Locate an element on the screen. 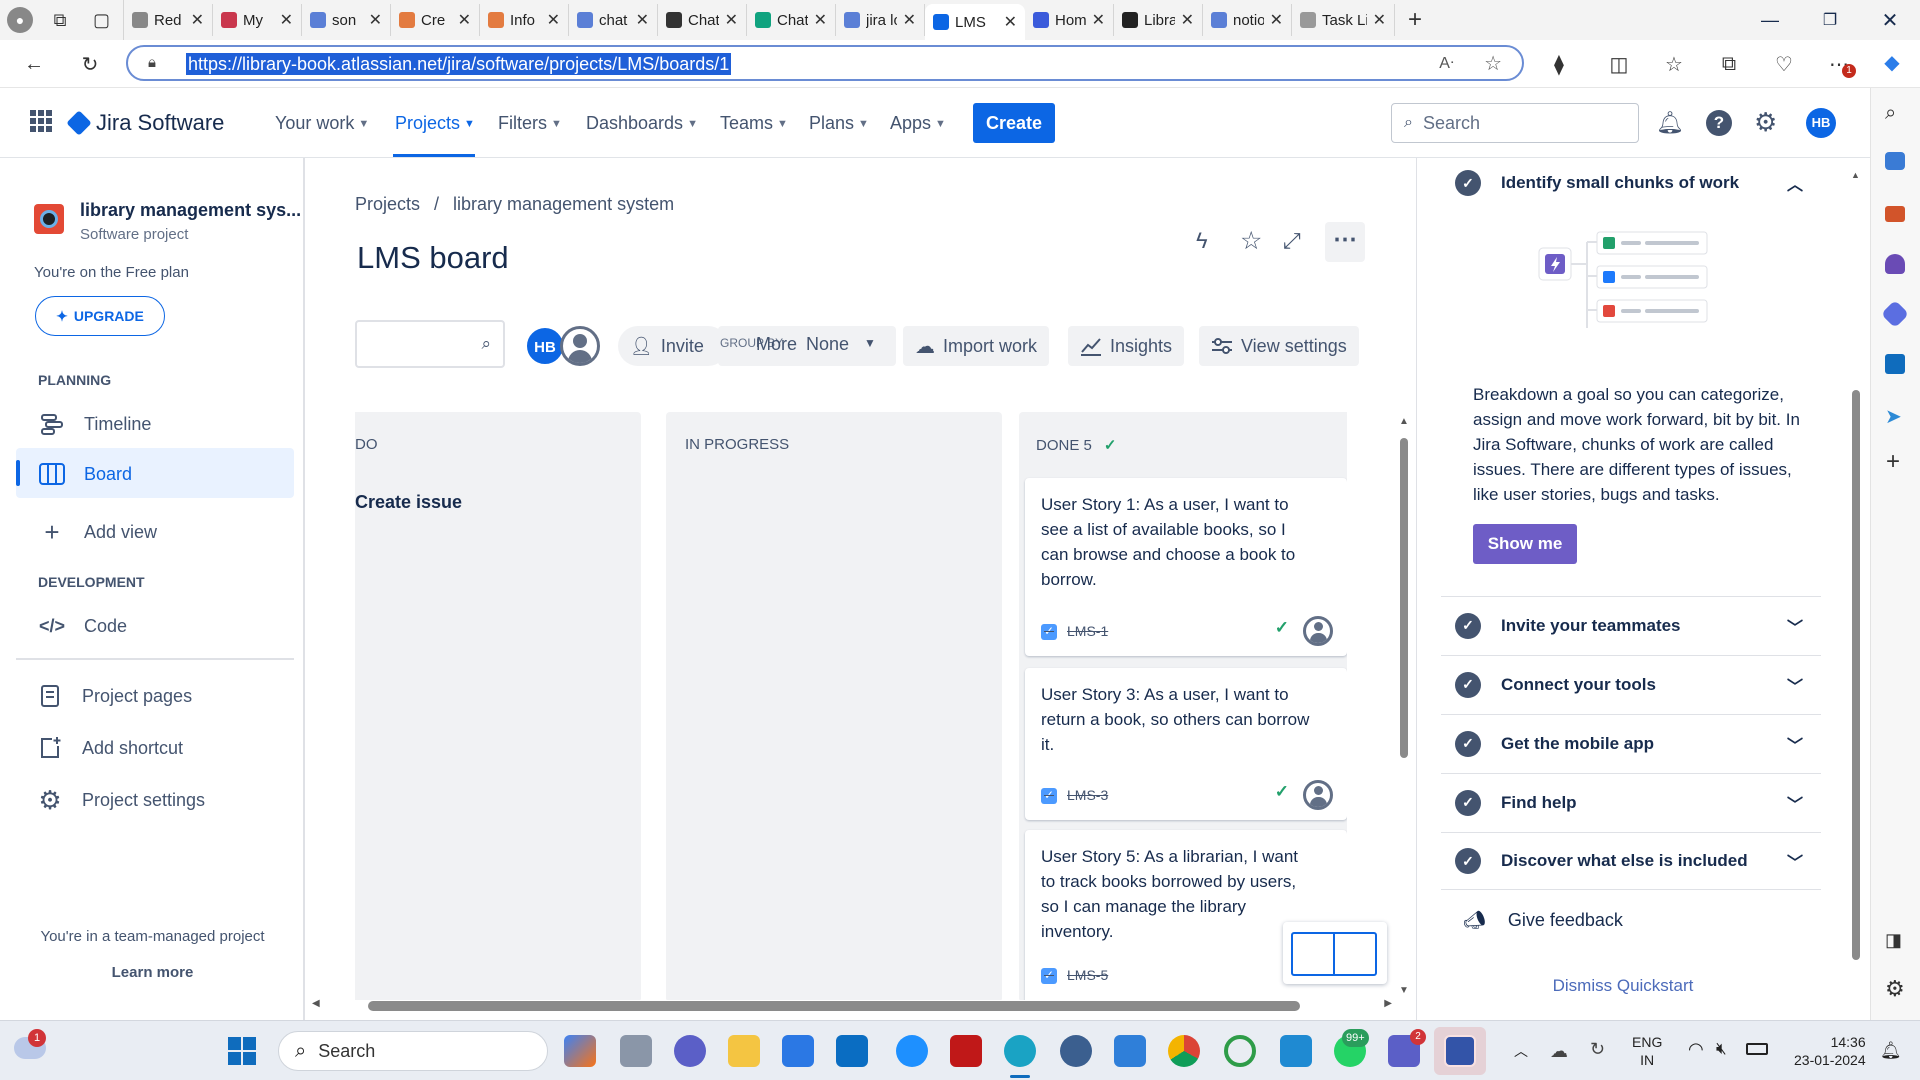 Image resolution: width=1920 pixels, height=1080 pixels. quickstart-invite-teammates: ✓ Invite your teammates ﹀ is located at coordinates (1631, 625).